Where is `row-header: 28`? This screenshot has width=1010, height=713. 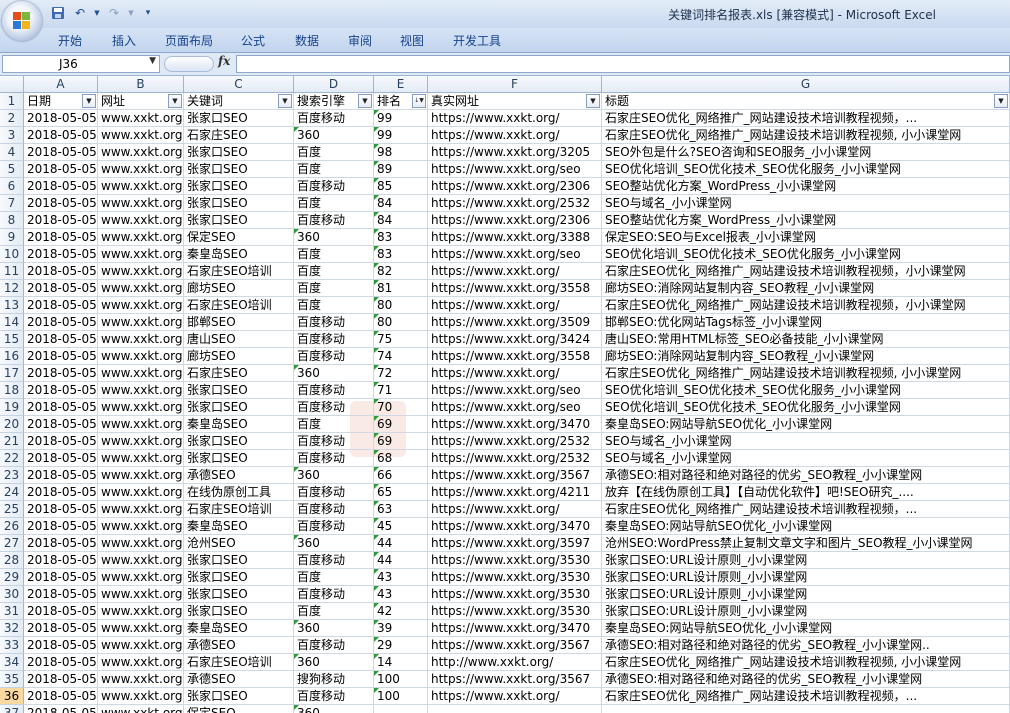
row-header: 28 is located at coordinates (12, 560).